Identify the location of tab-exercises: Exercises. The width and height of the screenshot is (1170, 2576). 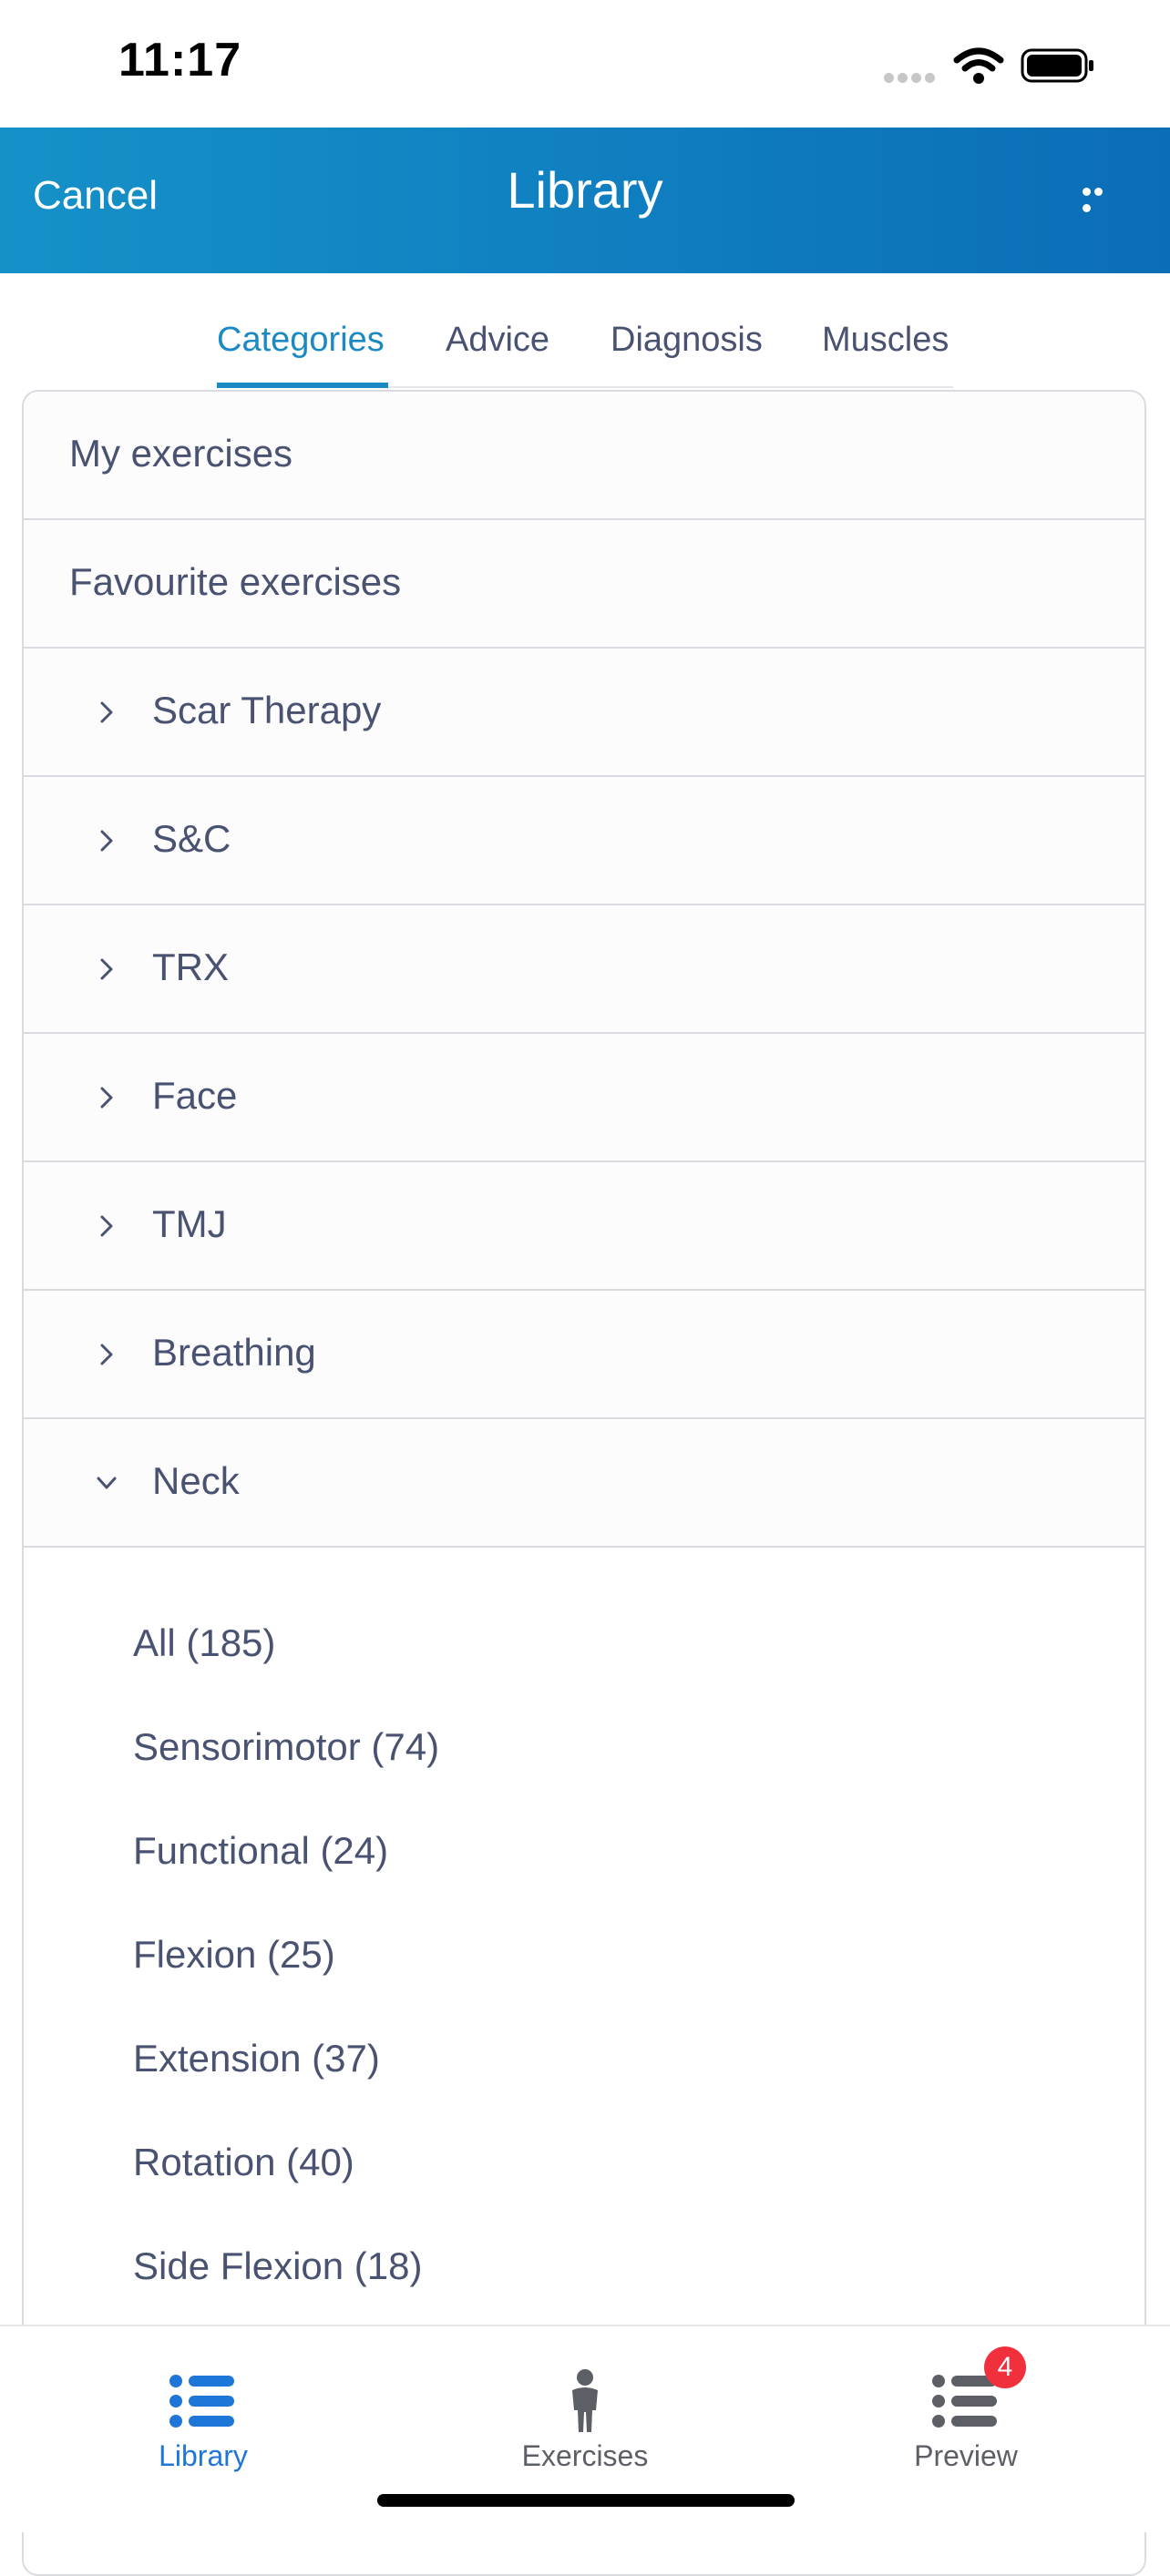
(585, 2418).